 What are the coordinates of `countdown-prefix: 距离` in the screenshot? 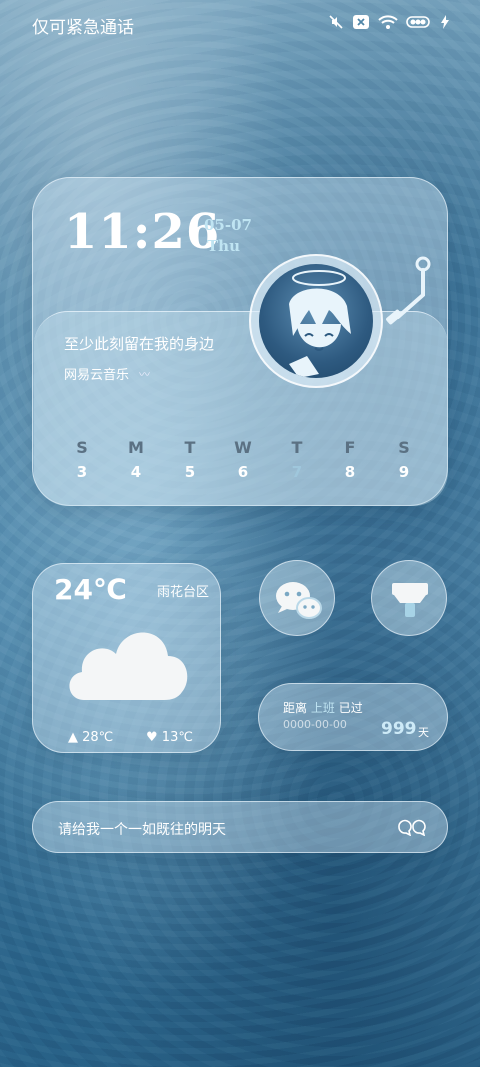 It's located at (295, 708).